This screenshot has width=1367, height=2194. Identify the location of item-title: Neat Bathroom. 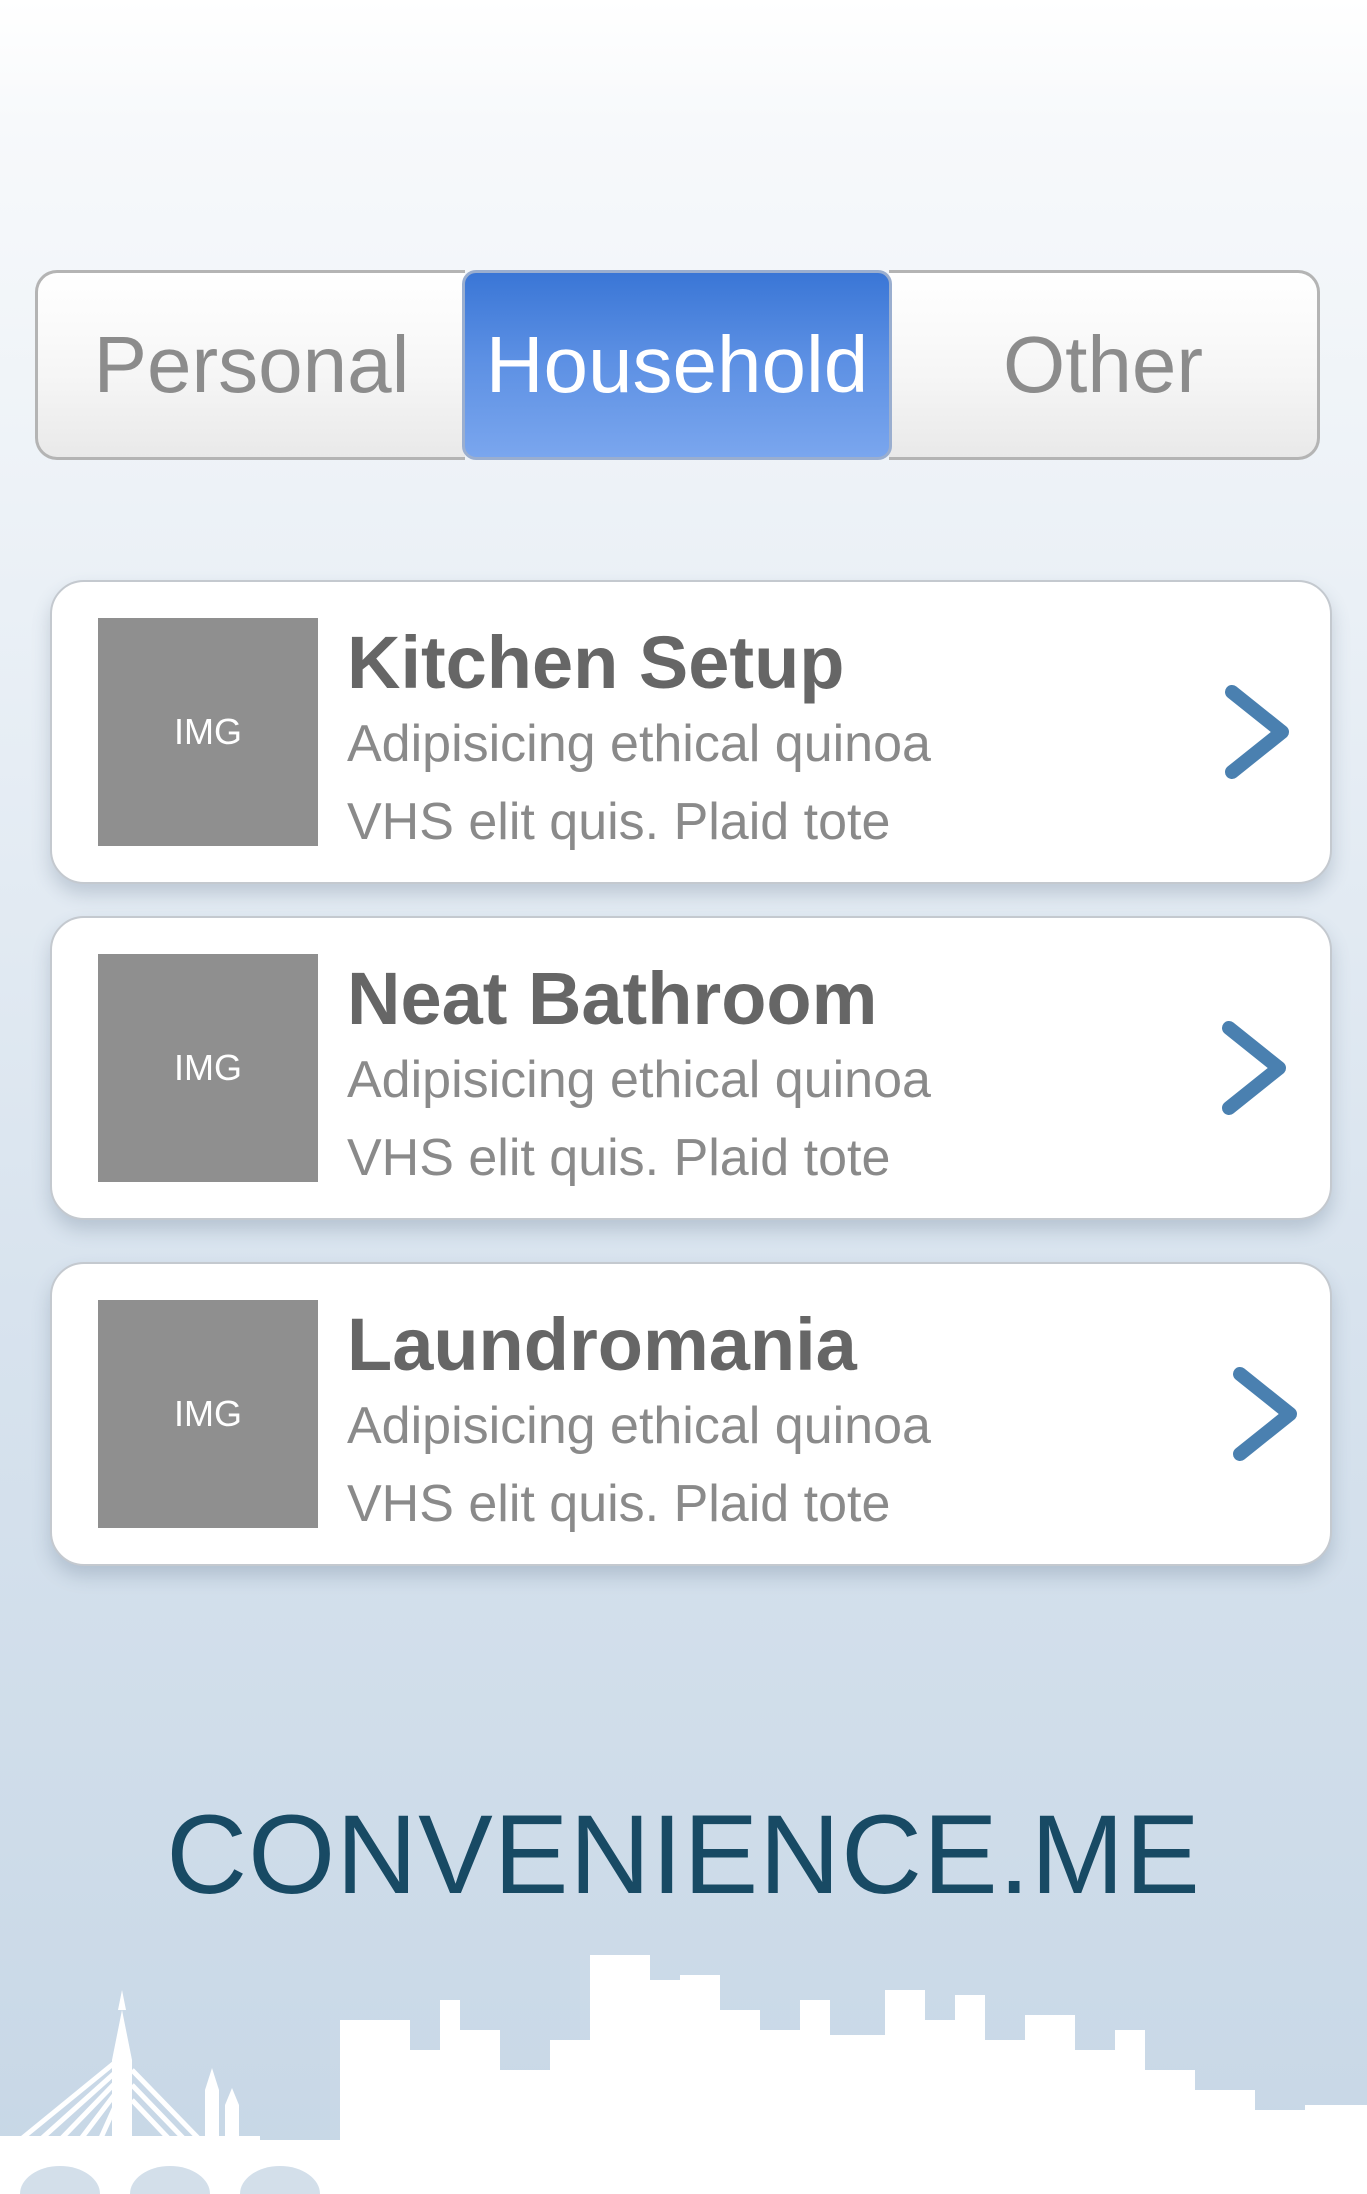
(612, 998).